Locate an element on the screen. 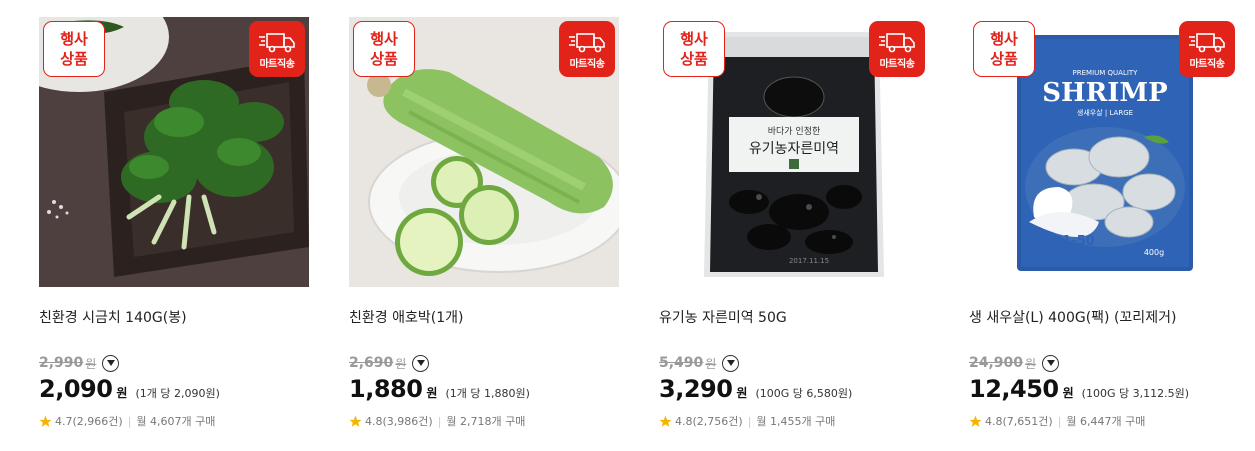 The image size is (1255, 451). rating-row: 4.8(2,756건) | 월 1,455개 구매 is located at coordinates (794, 421).